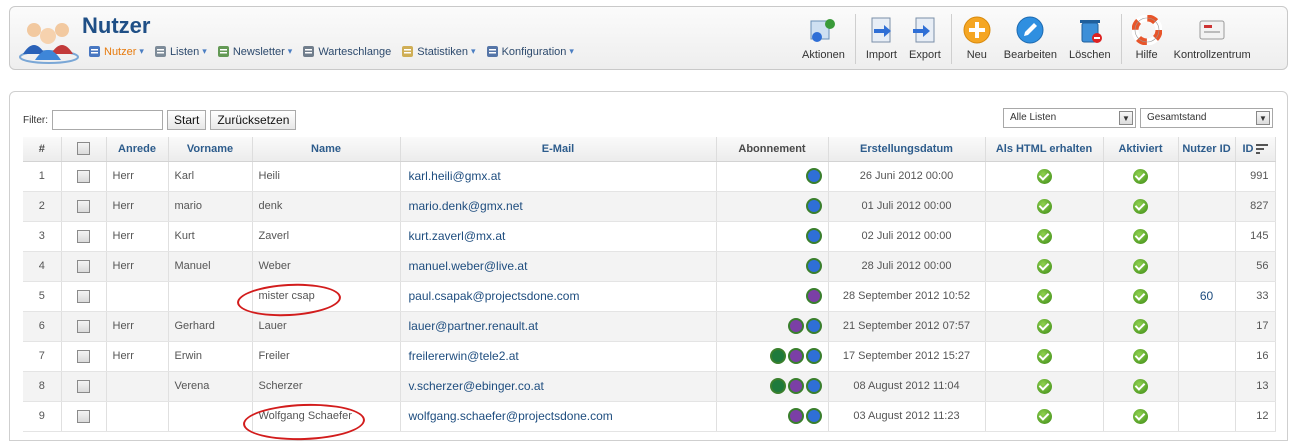 This screenshot has height=442, width=1295. I want to click on export-button: Export, so click(925, 39).